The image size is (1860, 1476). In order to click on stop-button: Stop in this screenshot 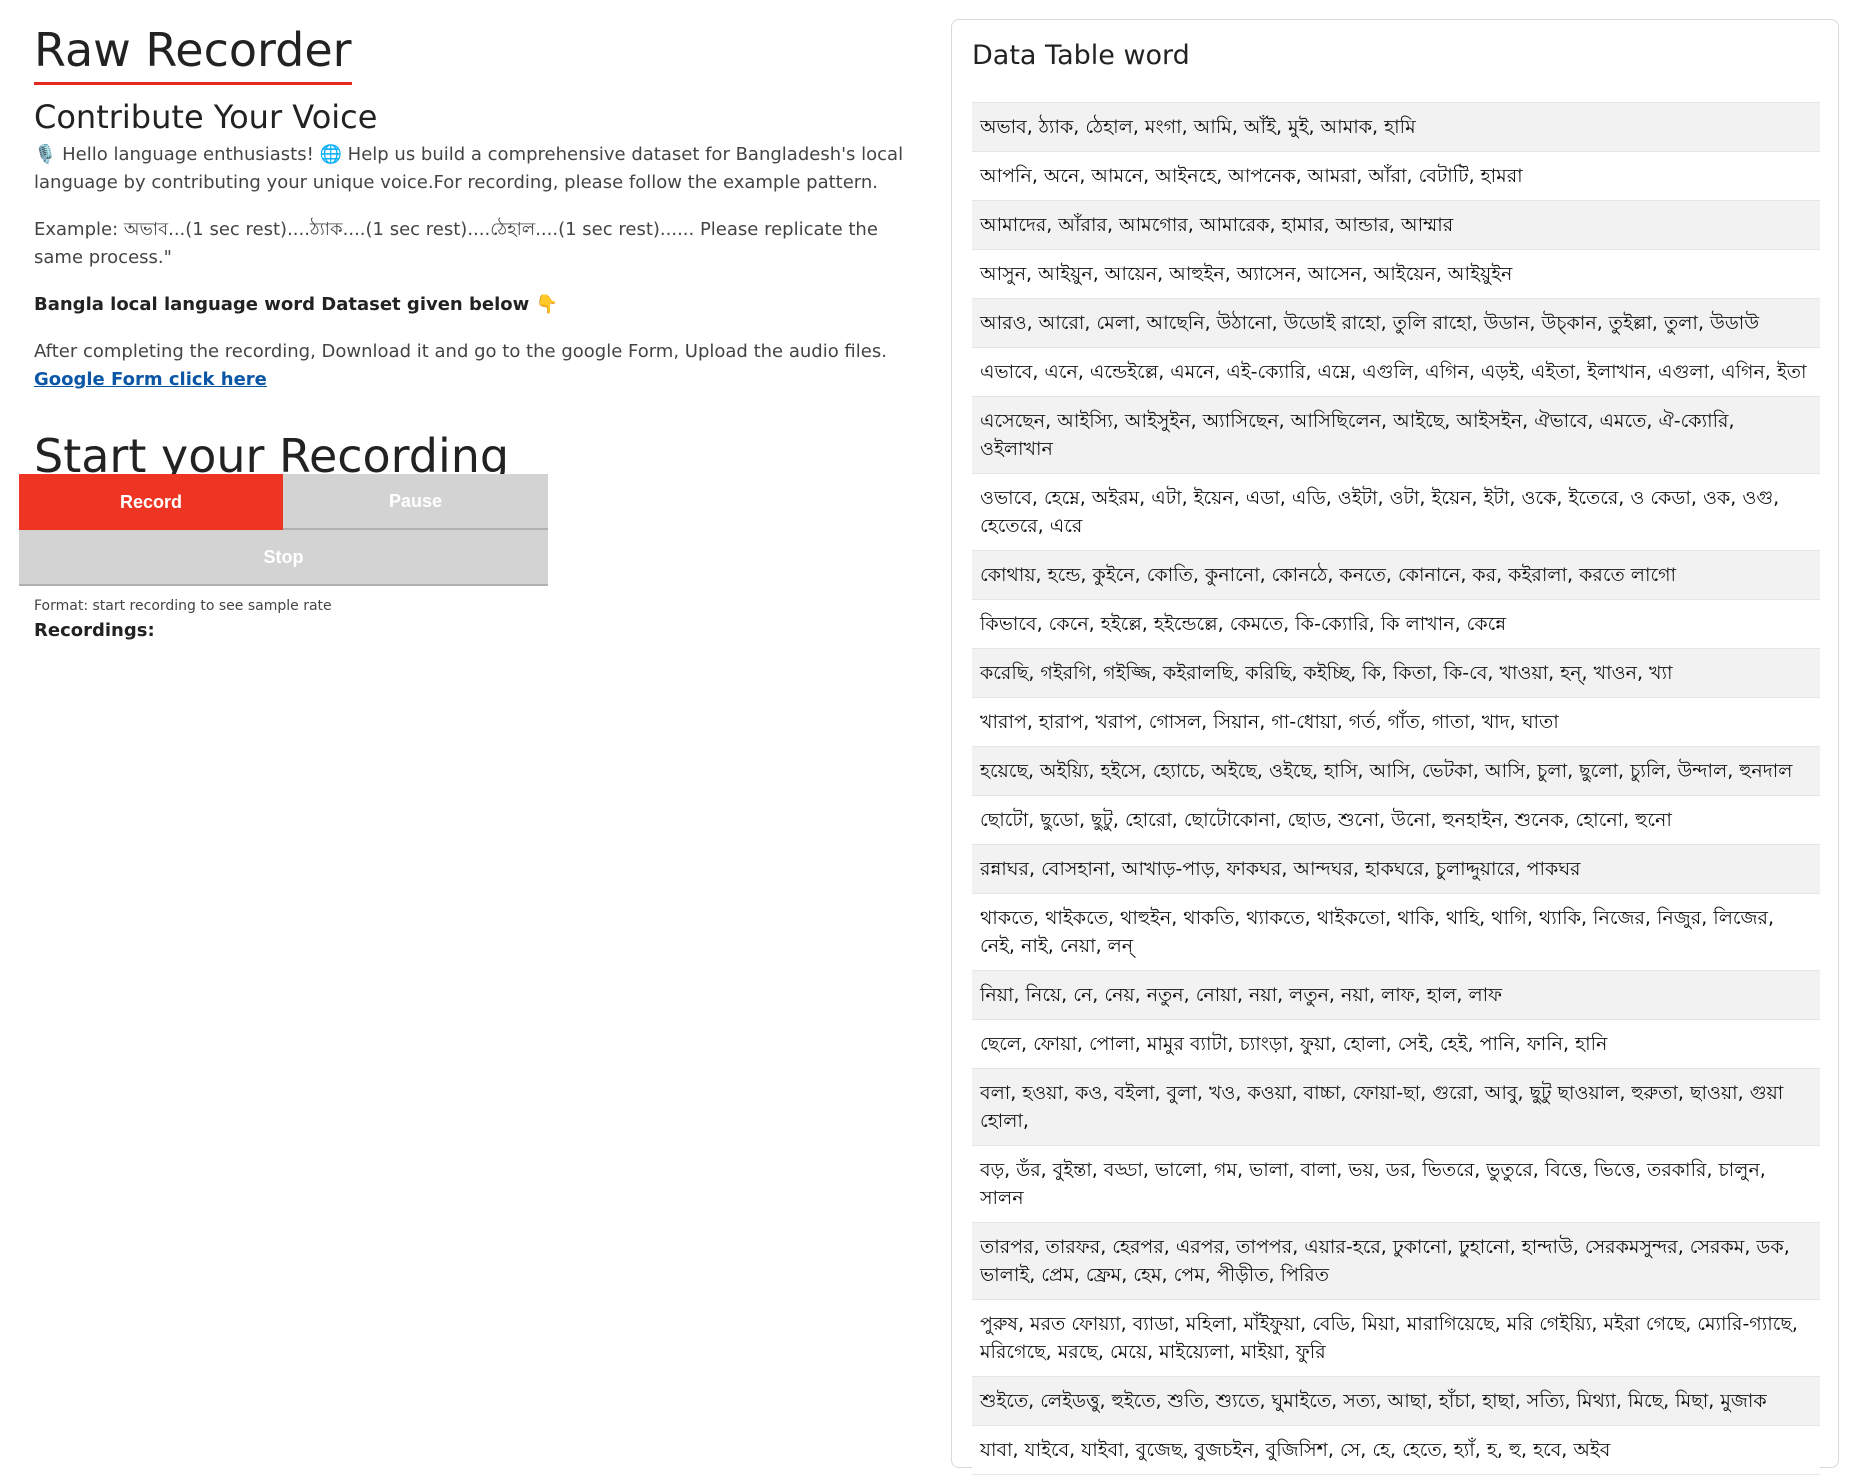, I will do `click(283, 558)`.